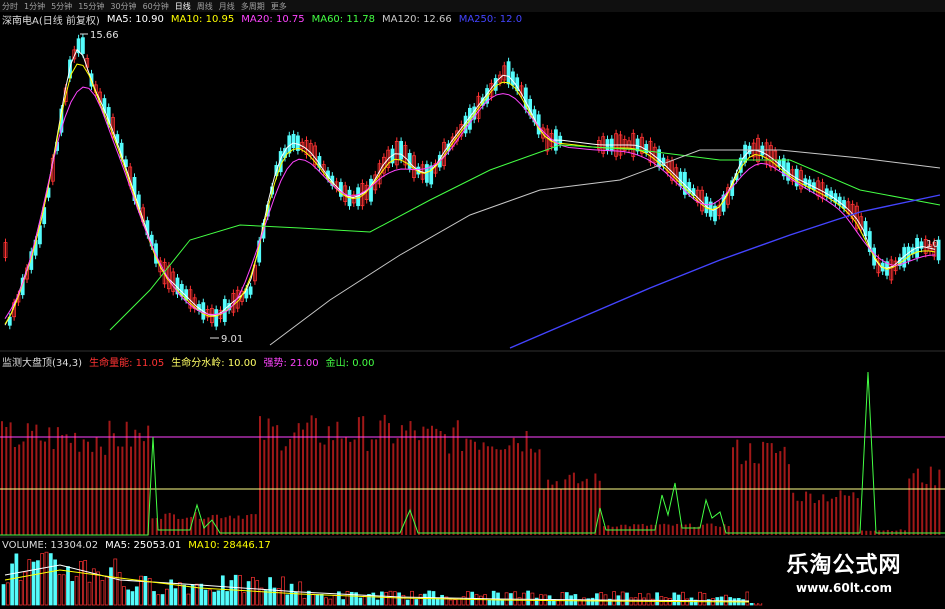 This screenshot has height=609, width=945. Describe the element at coordinates (232, 339) in the screenshot. I see `low-price-label: 9.01` at that location.